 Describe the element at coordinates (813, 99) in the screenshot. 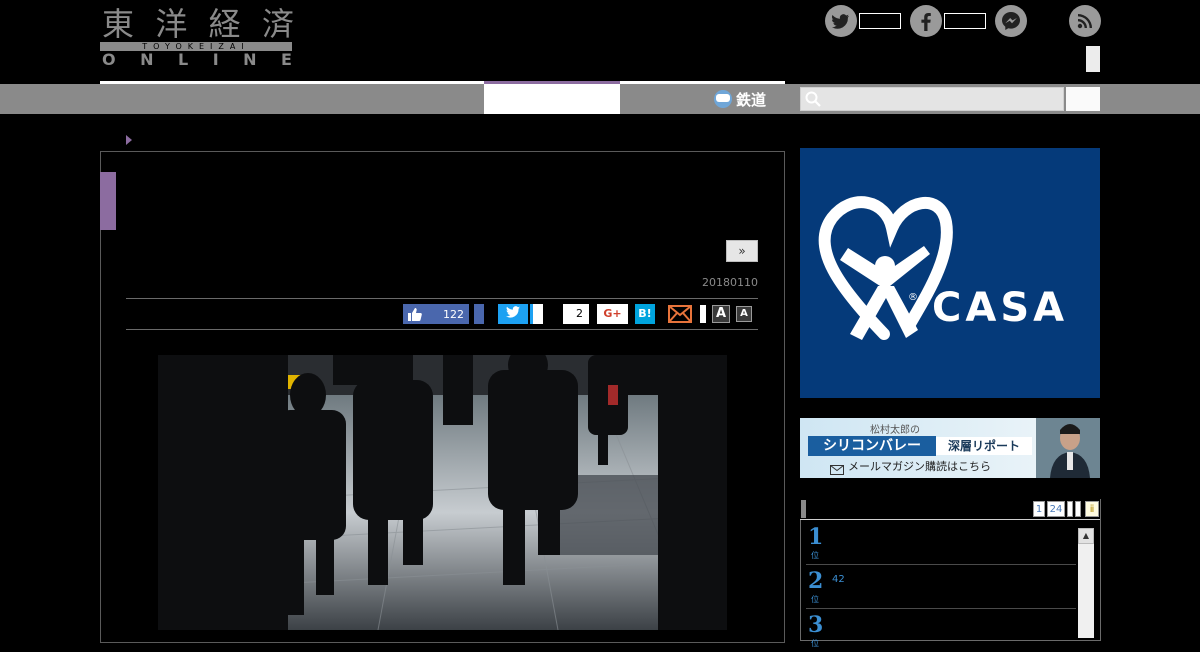

I see `search-icon` at that location.